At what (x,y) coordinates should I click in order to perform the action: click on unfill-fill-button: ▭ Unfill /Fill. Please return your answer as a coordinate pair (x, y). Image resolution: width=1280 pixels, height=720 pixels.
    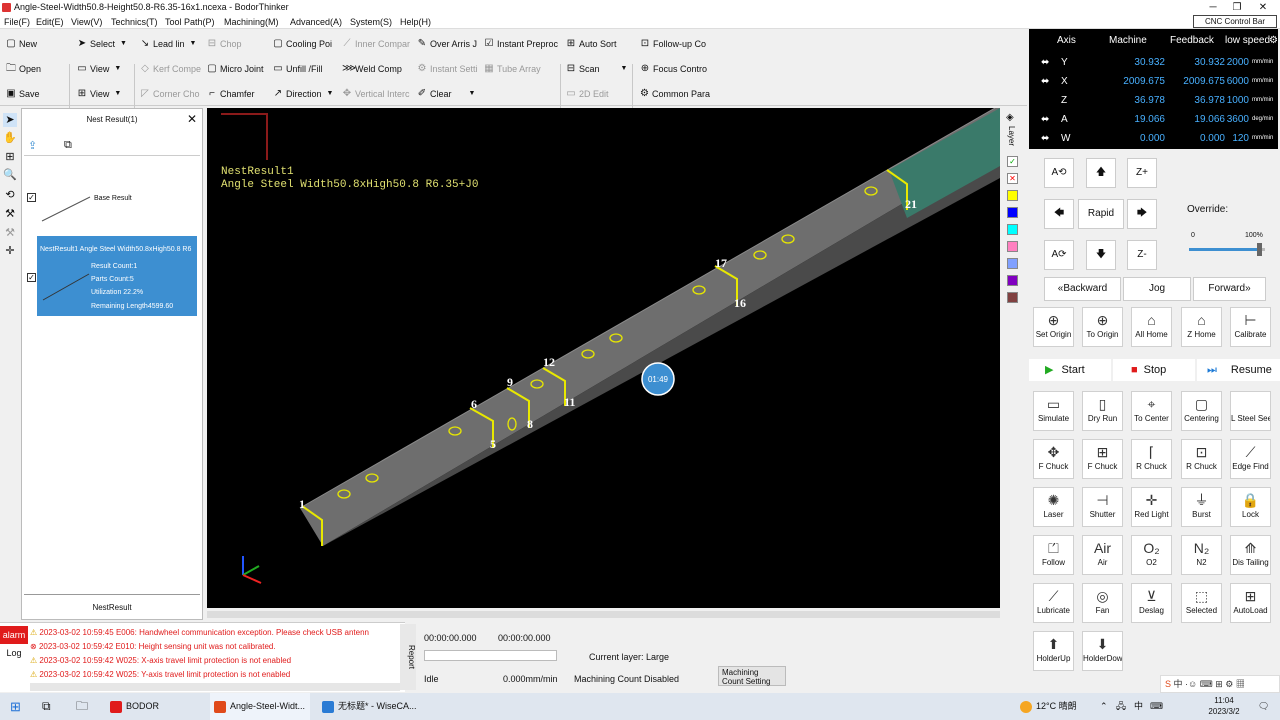
    Looking at the image, I should click on (304, 69).